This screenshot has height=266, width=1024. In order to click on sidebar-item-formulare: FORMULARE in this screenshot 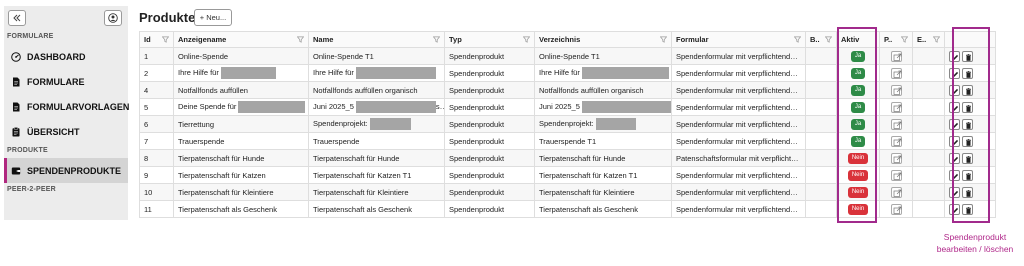, I will do `click(66, 81)`.